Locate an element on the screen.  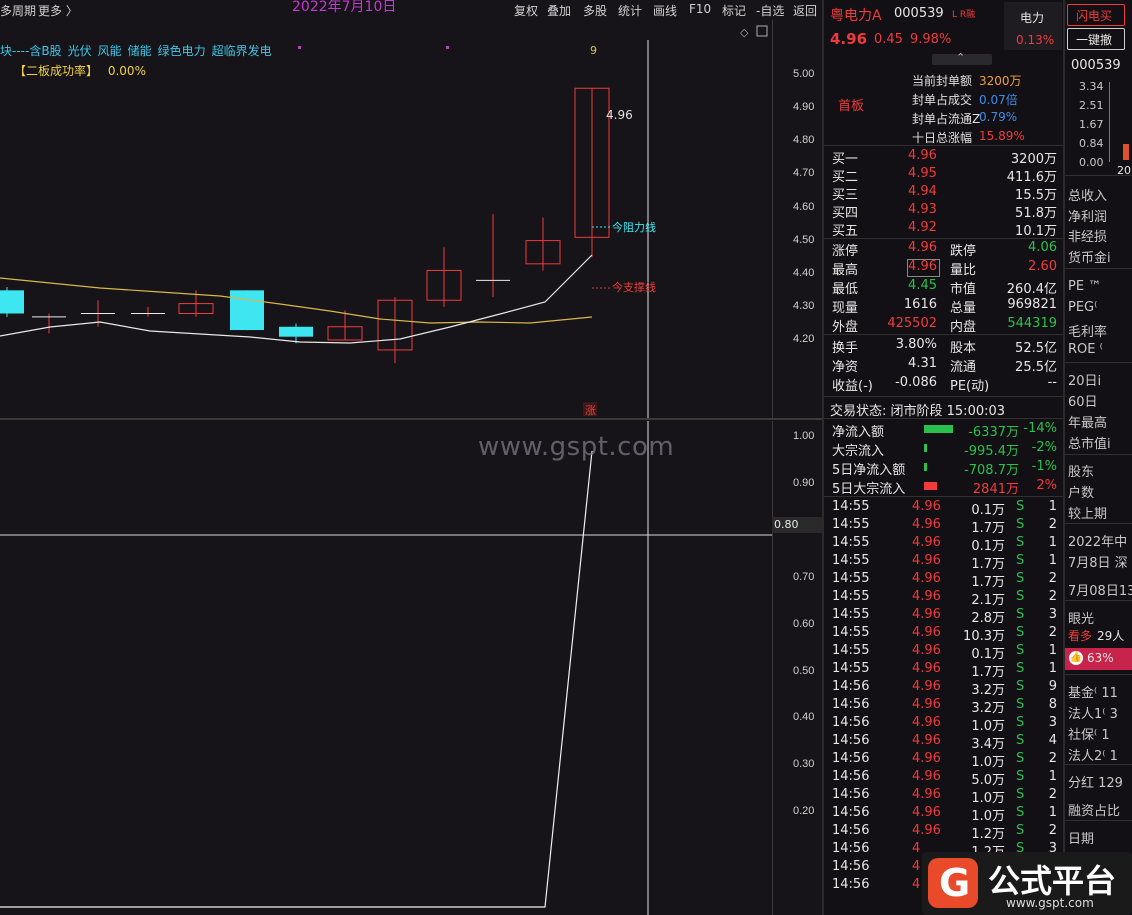
fundamental-label: ROE ⁽ is located at coordinates (1085, 349).